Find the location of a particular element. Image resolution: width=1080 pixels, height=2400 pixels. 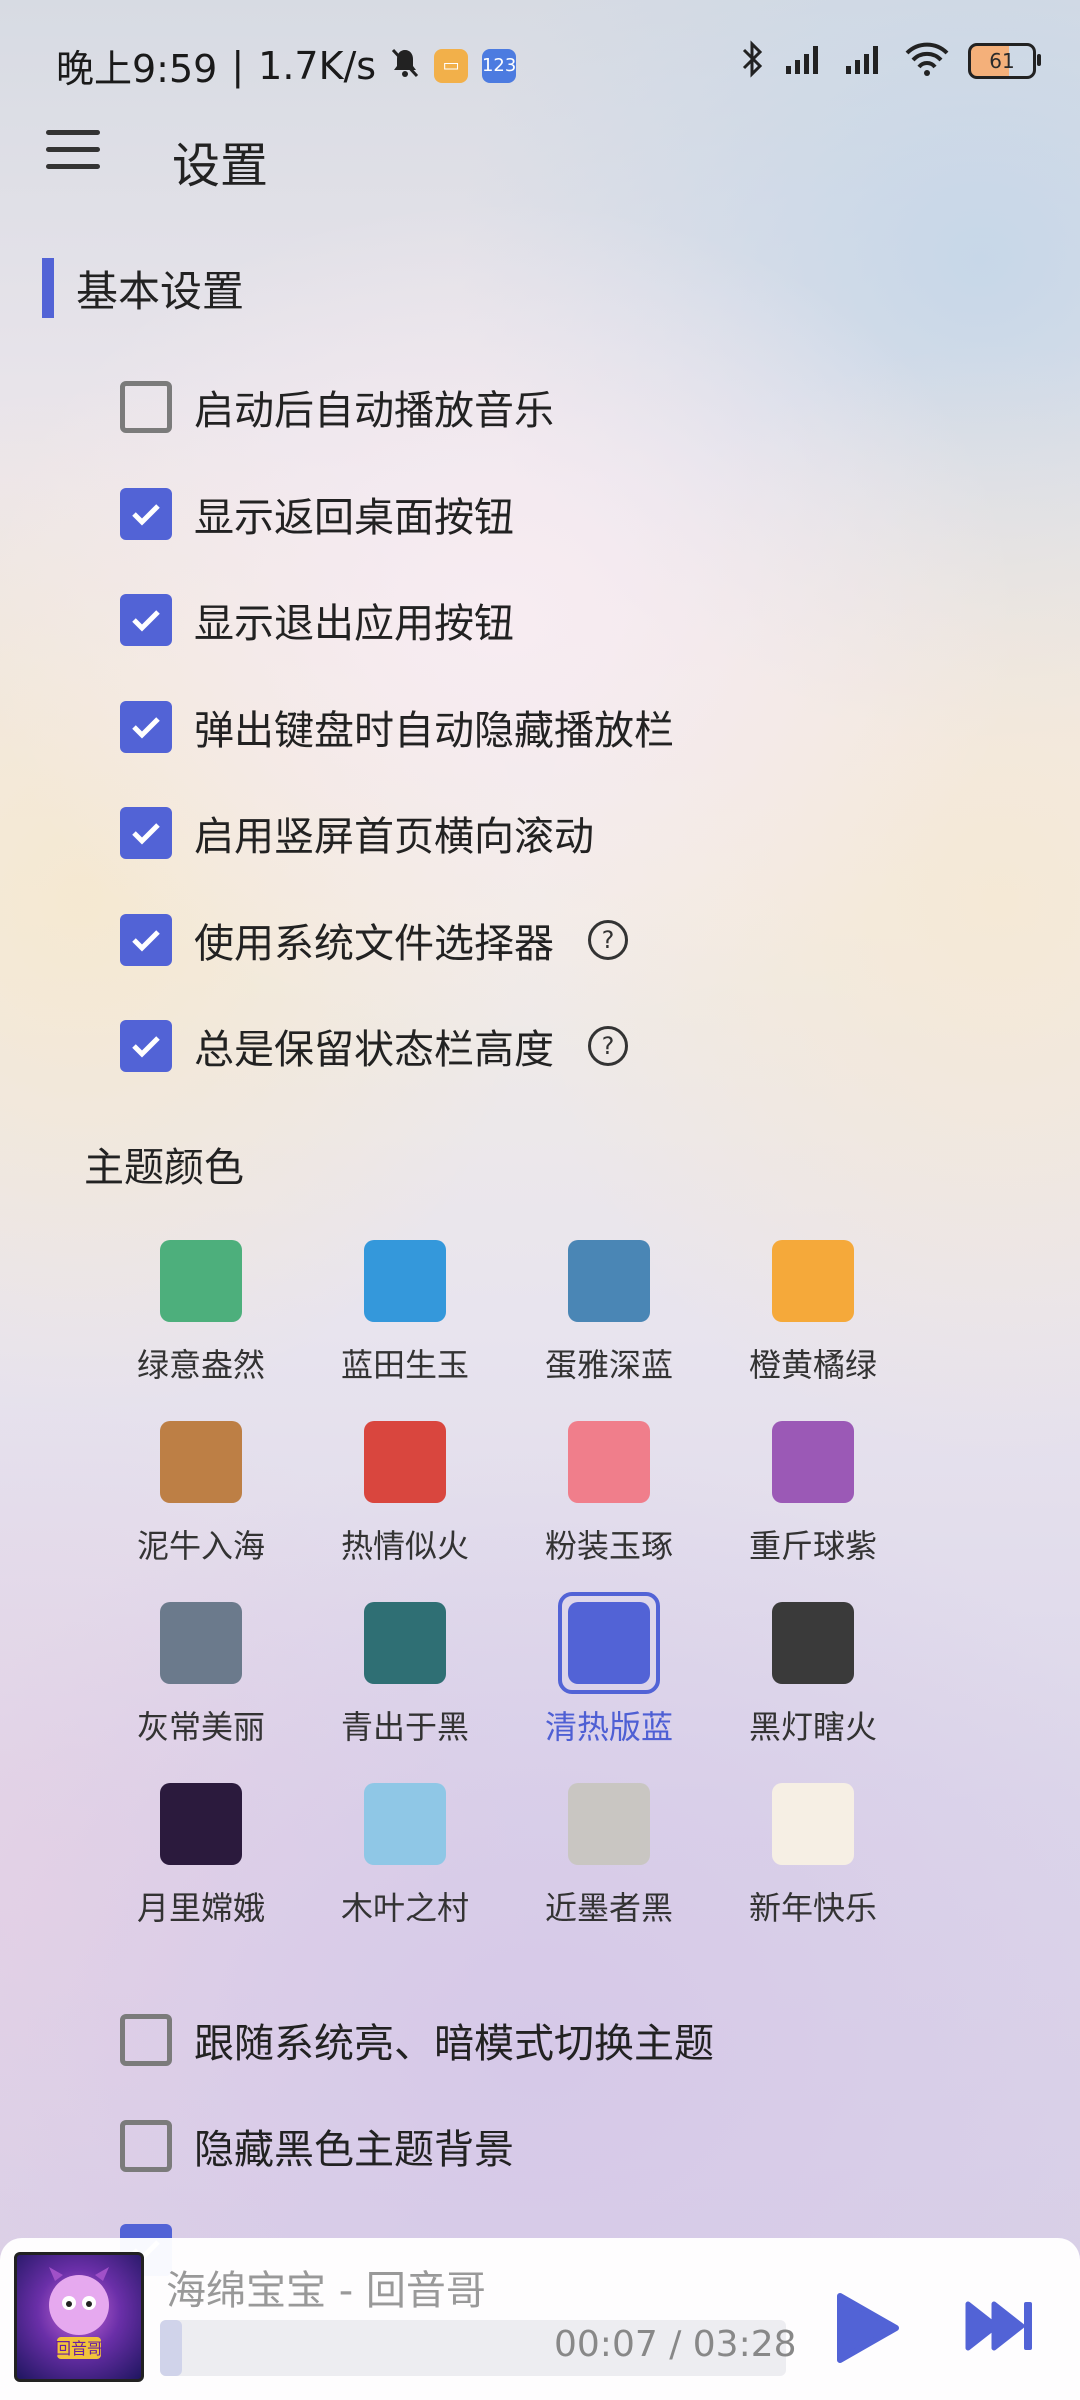

mini-player: 回音哥 海绵宝宝 - 回音哥 00:07 / 03:28 is located at coordinates (540, 2319).